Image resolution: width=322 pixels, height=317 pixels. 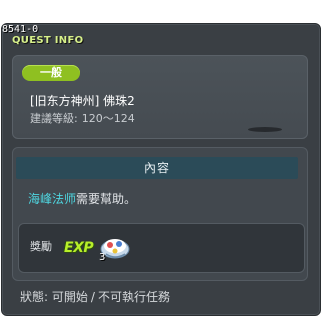 I want to click on status-label: 狀態:, so click(x=34, y=297).